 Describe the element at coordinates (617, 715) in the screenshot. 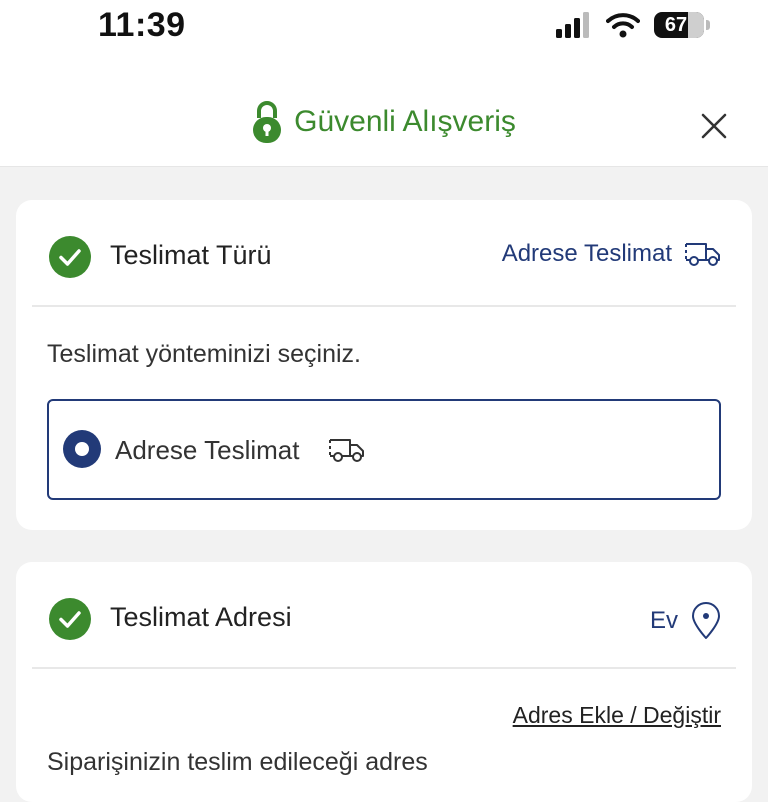

I see `add-change-address-link: Adres Ekle / Değiştir` at that location.